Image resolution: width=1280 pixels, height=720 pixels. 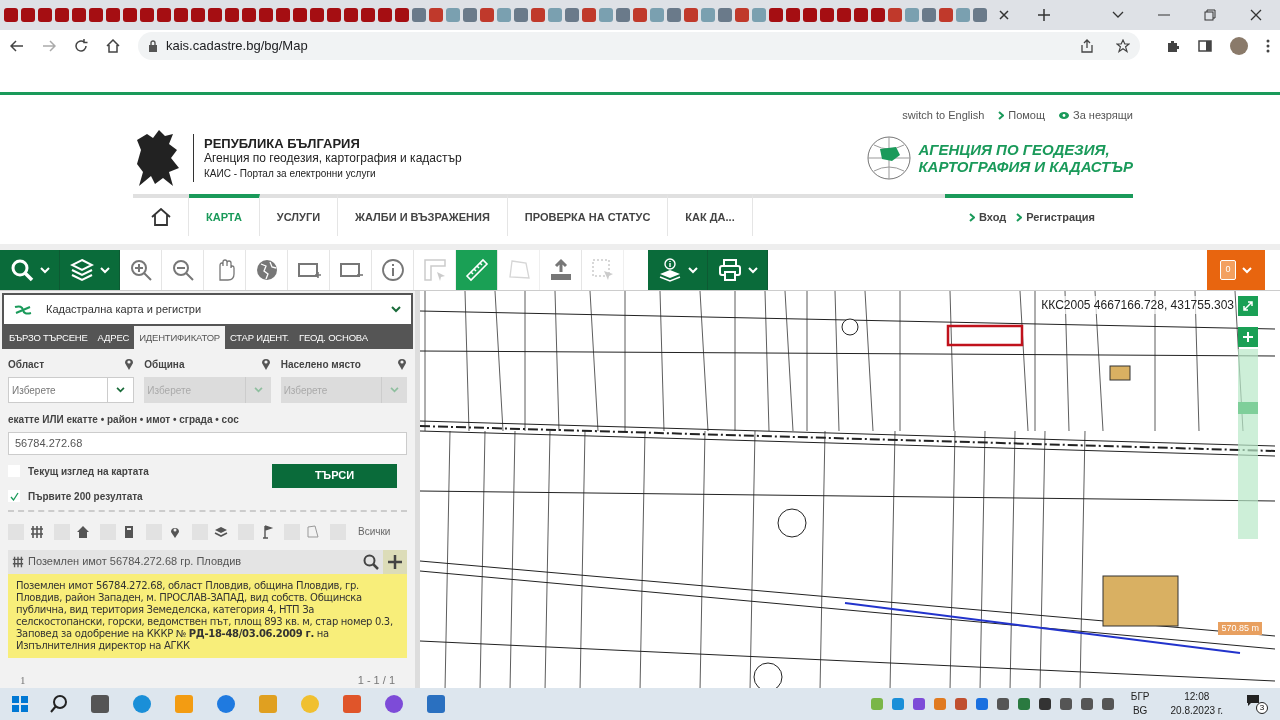 I want to click on nav-tab: ЖАЛБИ И ВЪЗРАЖЕНИЯ, so click(x=423, y=215).